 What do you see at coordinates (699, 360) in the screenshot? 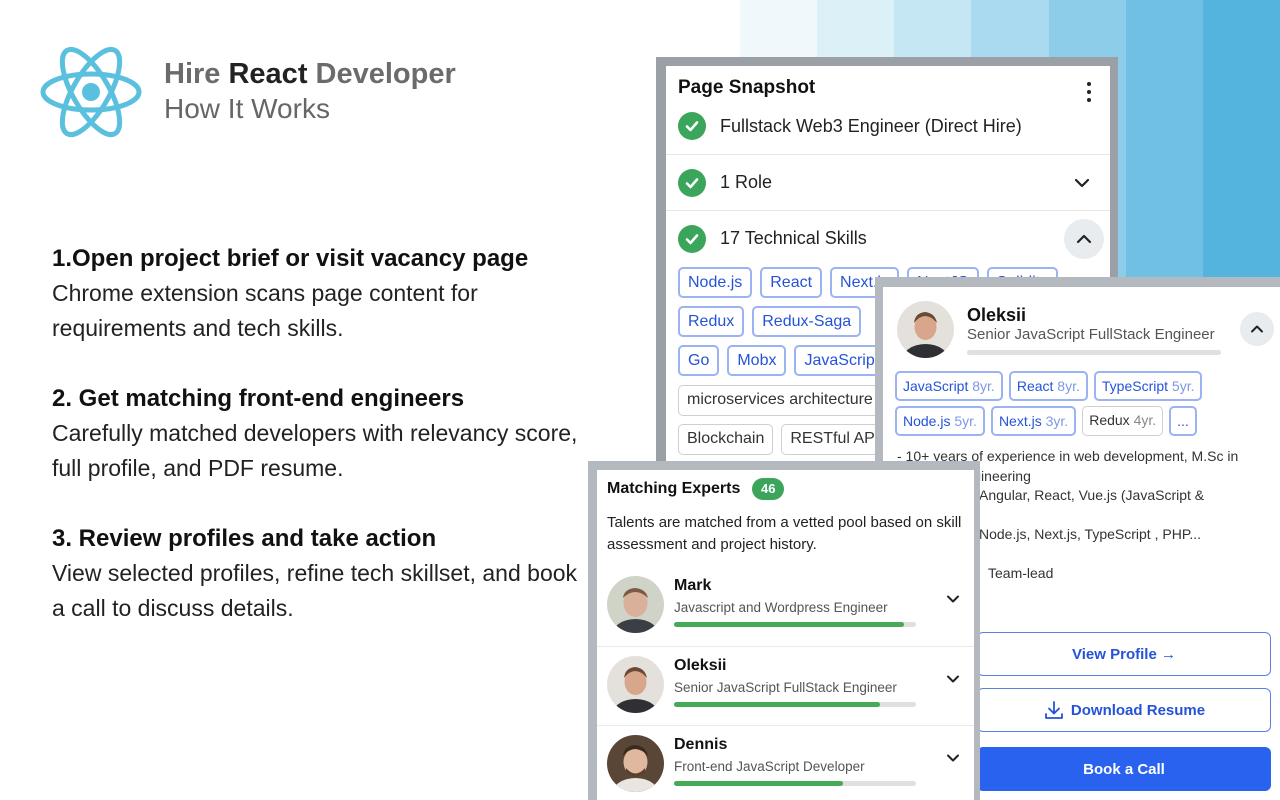
I see `skill-chip: Go` at bounding box center [699, 360].